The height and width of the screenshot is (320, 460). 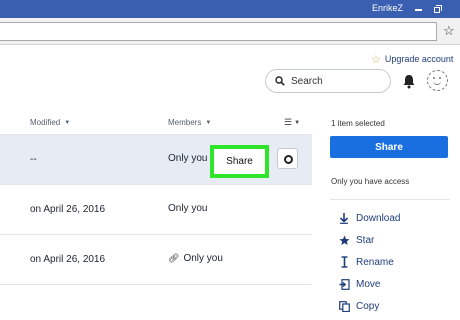 What do you see at coordinates (185, 122) in the screenshot?
I see `column-members-label: Members` at bounding box center [185, 122].